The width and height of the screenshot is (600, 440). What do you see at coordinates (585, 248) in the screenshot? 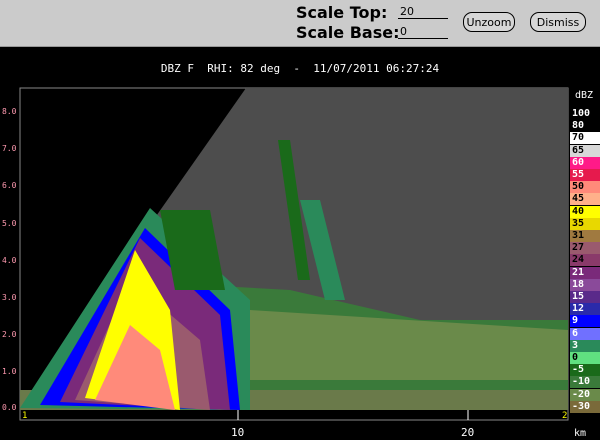
I see `colorbar-level: 27` at bounding box center [585, 248].